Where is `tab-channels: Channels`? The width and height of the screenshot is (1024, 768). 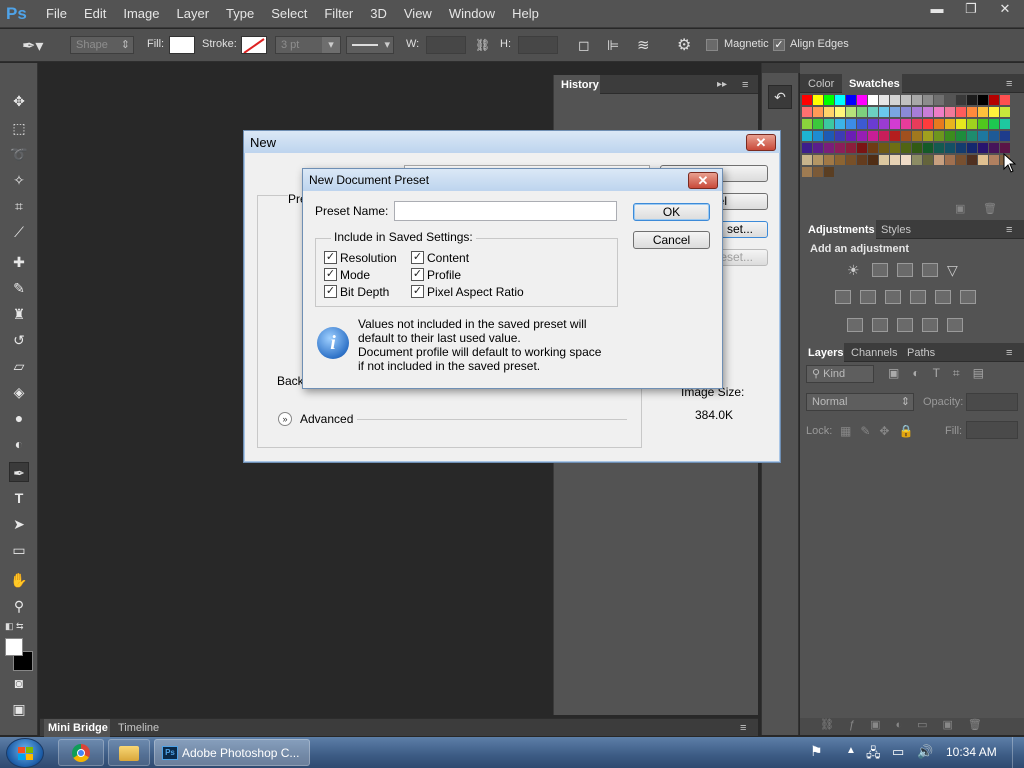 tab-channels: Channels is located at coordinates (874, 353).